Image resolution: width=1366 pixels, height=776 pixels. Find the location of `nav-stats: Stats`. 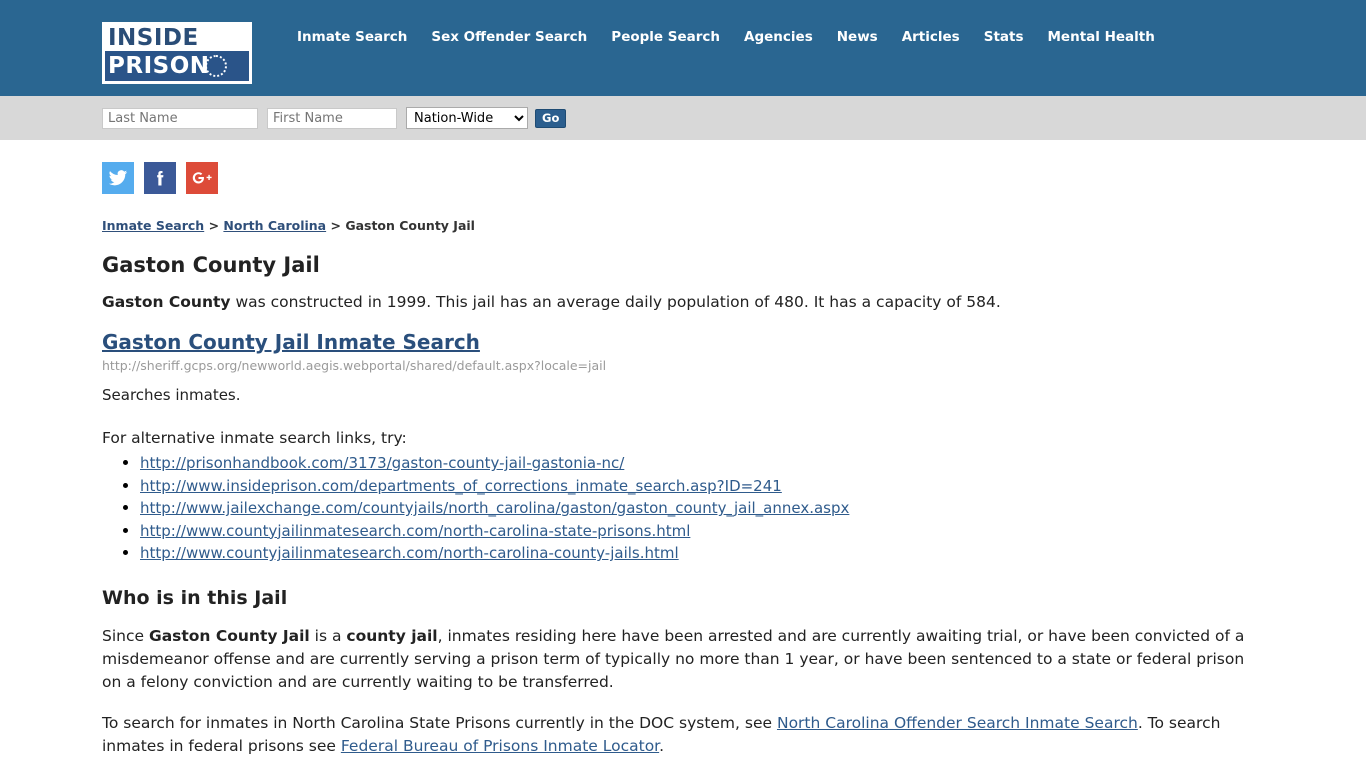

nav-stats: Stats is located at coordinates (1004, 37).